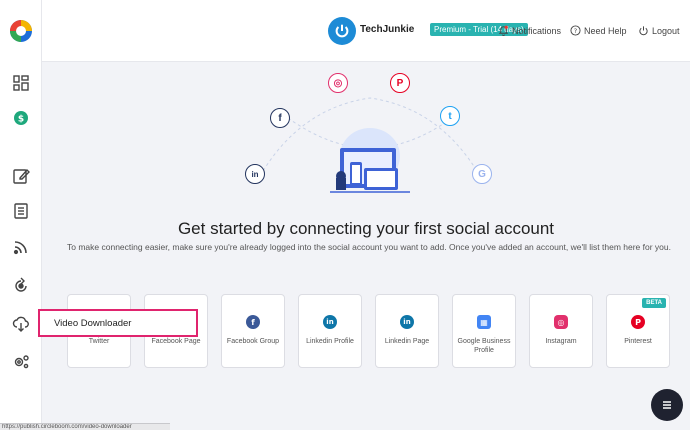  I want to click on video-downloader-tooltip: Video Downloader, so click(118, 323).